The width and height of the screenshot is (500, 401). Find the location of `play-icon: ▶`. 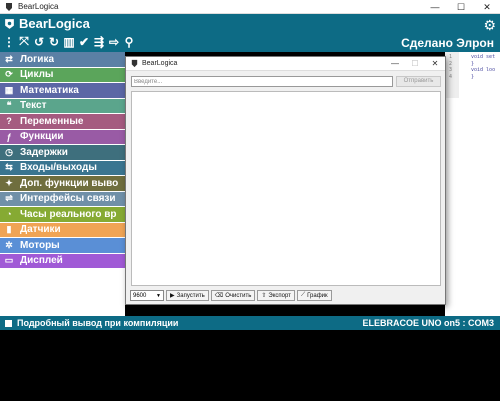

play-icon: ▶ is located at coordinates (172, 296).